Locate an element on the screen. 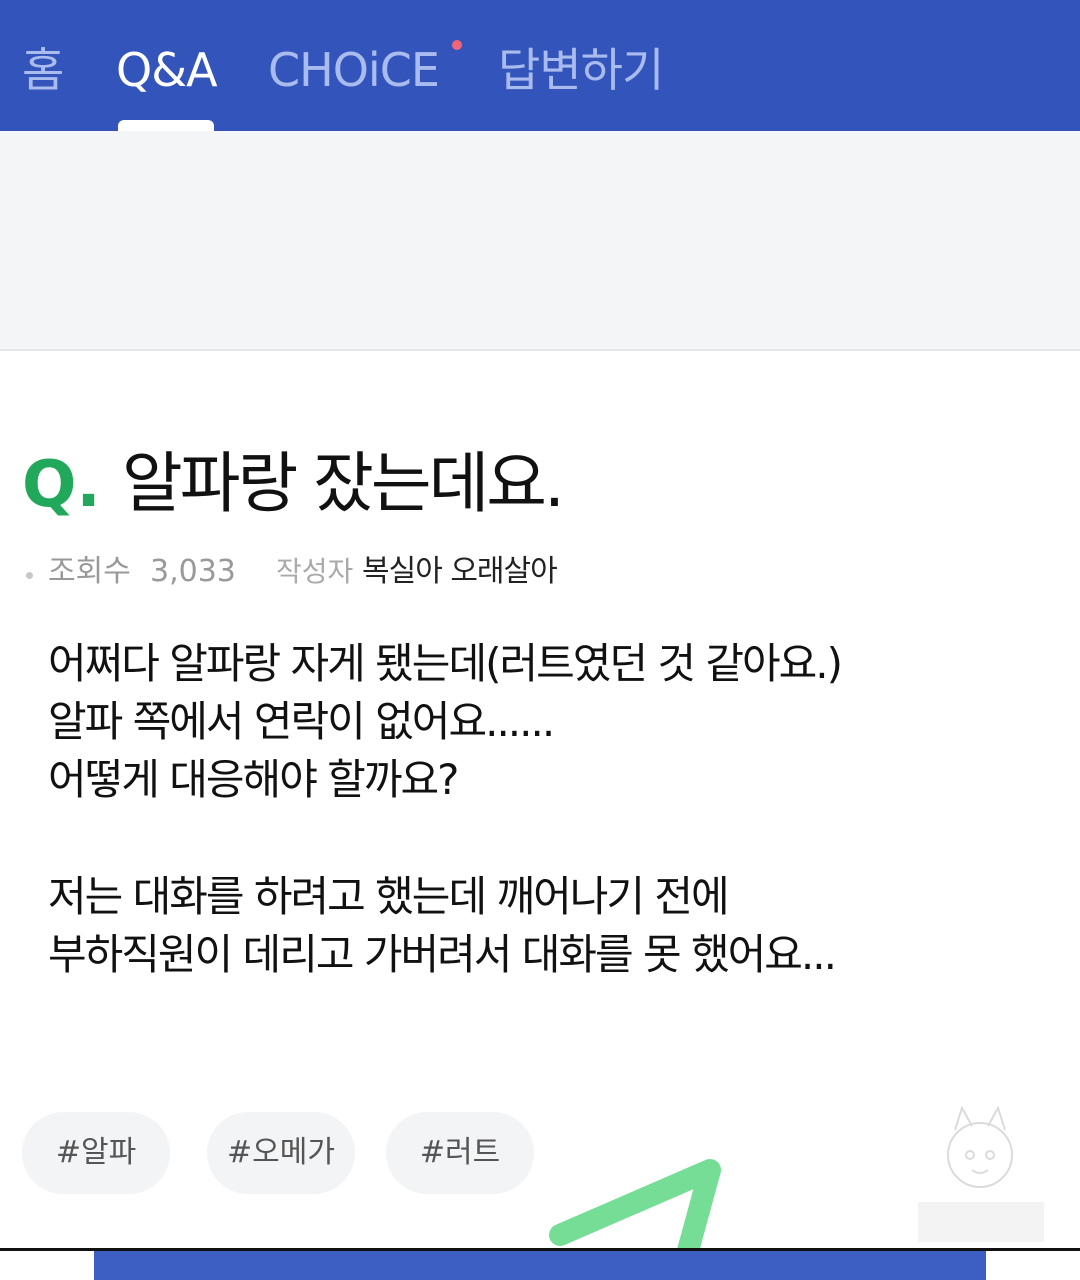  new-indicator-dot is located at coordinates (457, 45).